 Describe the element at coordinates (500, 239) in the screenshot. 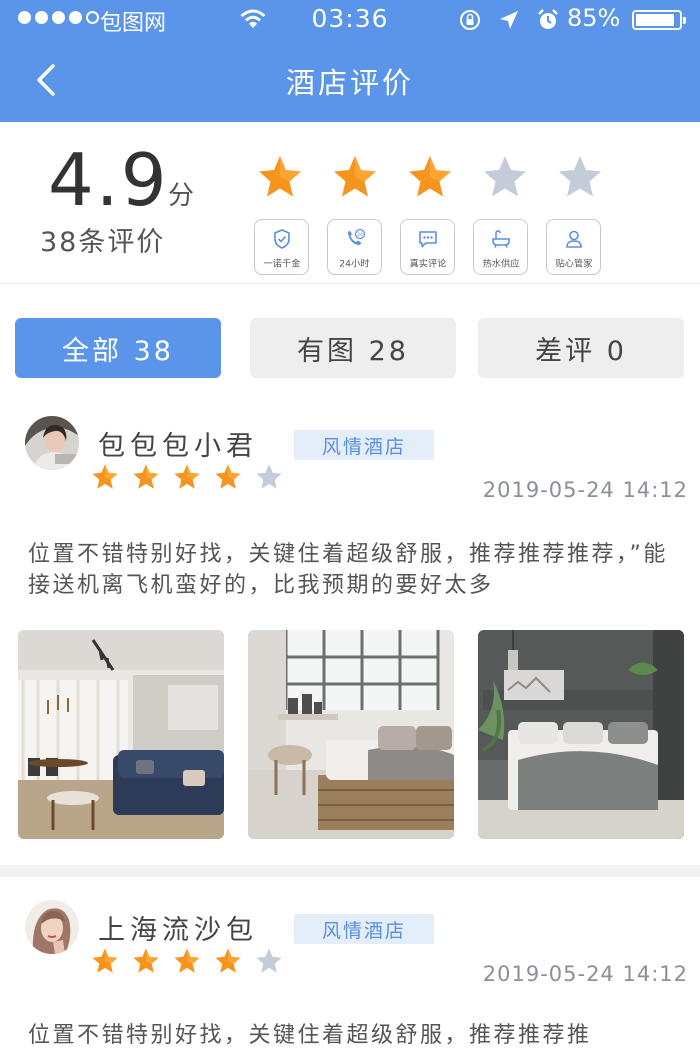

I see `bathtub-icon` at that location.